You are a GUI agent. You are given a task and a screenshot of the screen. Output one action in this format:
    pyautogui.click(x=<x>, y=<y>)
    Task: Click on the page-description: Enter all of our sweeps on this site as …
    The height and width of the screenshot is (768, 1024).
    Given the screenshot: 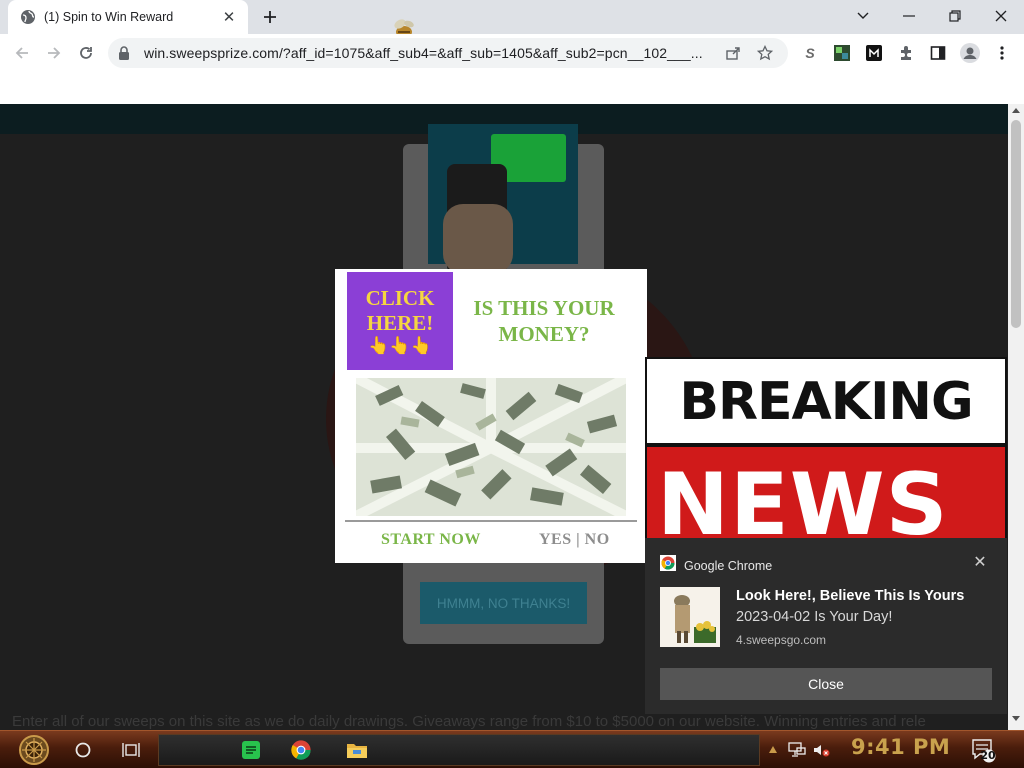 What is the action you would take?
    pyautogui.click(x=469, y=721)
    